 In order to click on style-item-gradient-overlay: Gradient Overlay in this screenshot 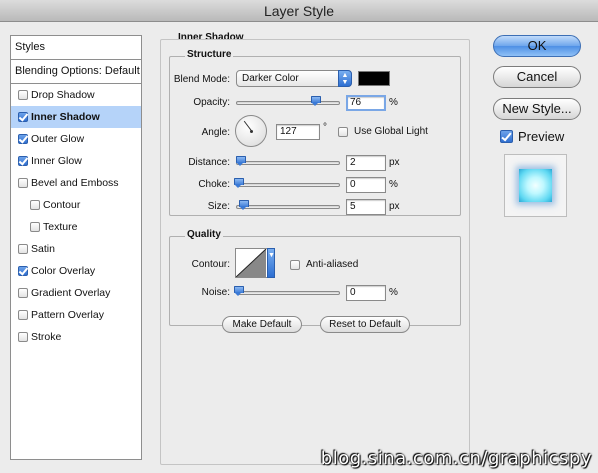, I will do `click(76, 293)`.